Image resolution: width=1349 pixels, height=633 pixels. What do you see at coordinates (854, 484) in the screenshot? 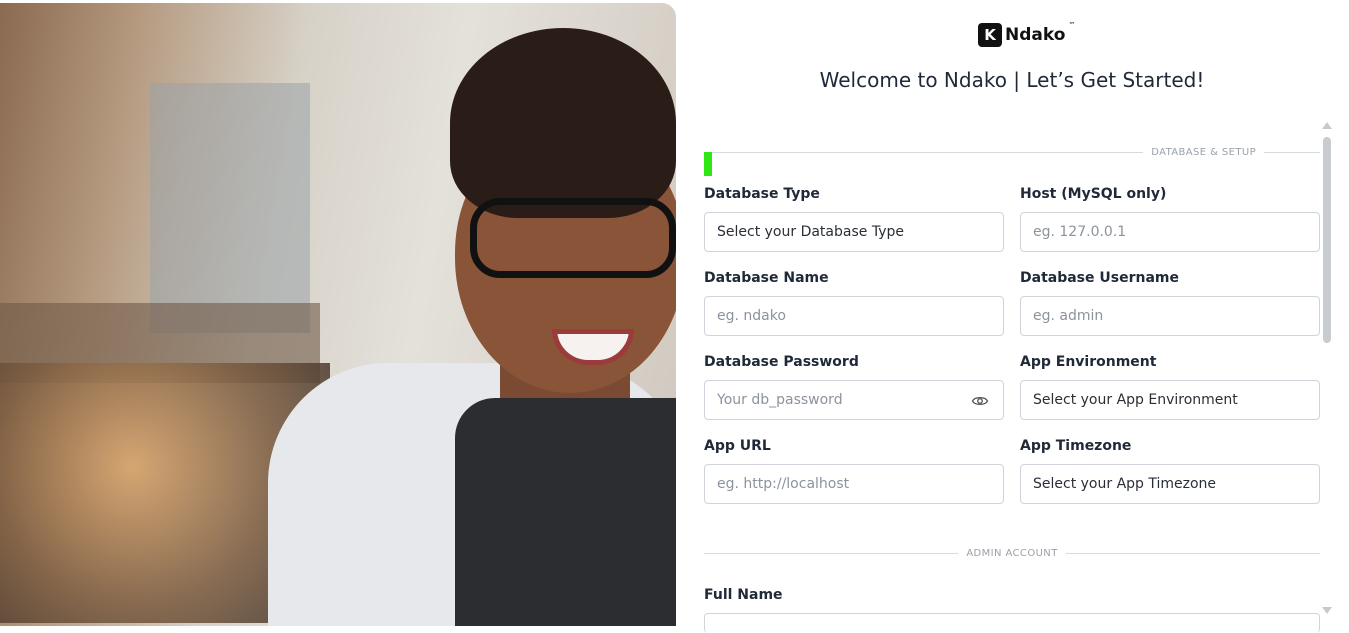
I see `app-url-input: eg. http://localhost` at bounding box center [854, 484].